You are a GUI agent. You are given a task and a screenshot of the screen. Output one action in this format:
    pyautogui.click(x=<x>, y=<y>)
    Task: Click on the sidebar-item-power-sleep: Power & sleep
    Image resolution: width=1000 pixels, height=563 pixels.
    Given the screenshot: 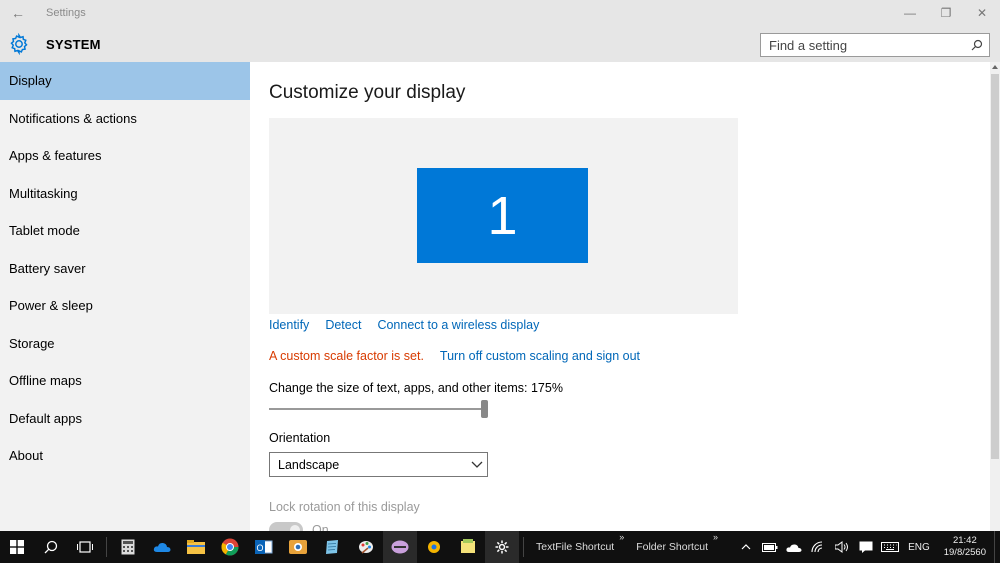 What is the action you would take?
    pyautogui.click(x=125, y=306)
    